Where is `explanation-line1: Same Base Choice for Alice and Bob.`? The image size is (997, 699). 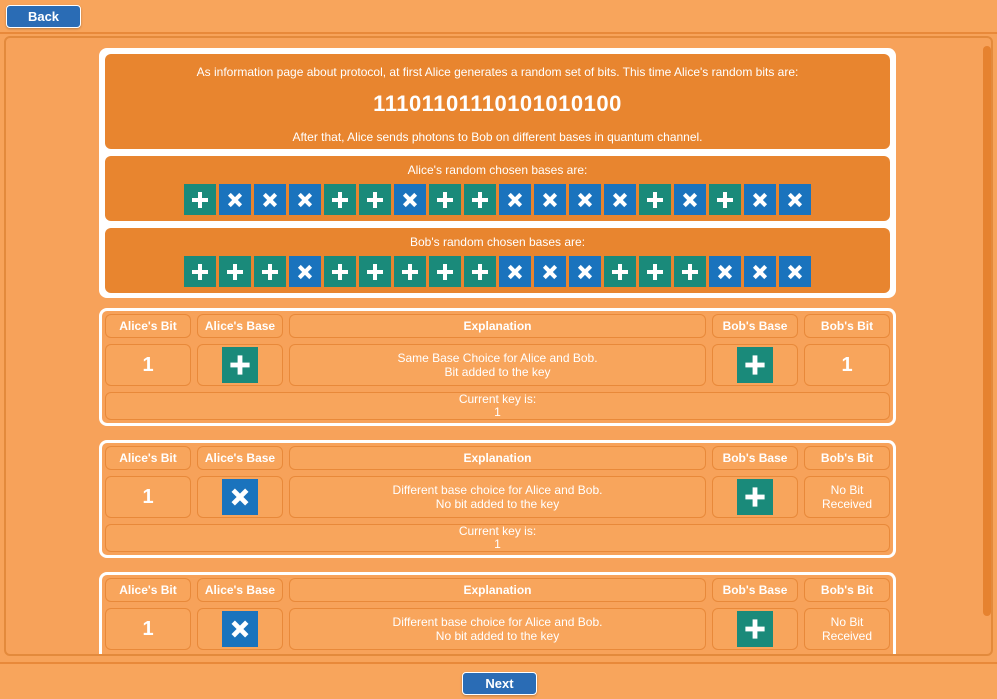 explanation-line1: Same Base Choice for Alice and Bob. is located at coordinates (497, 358).